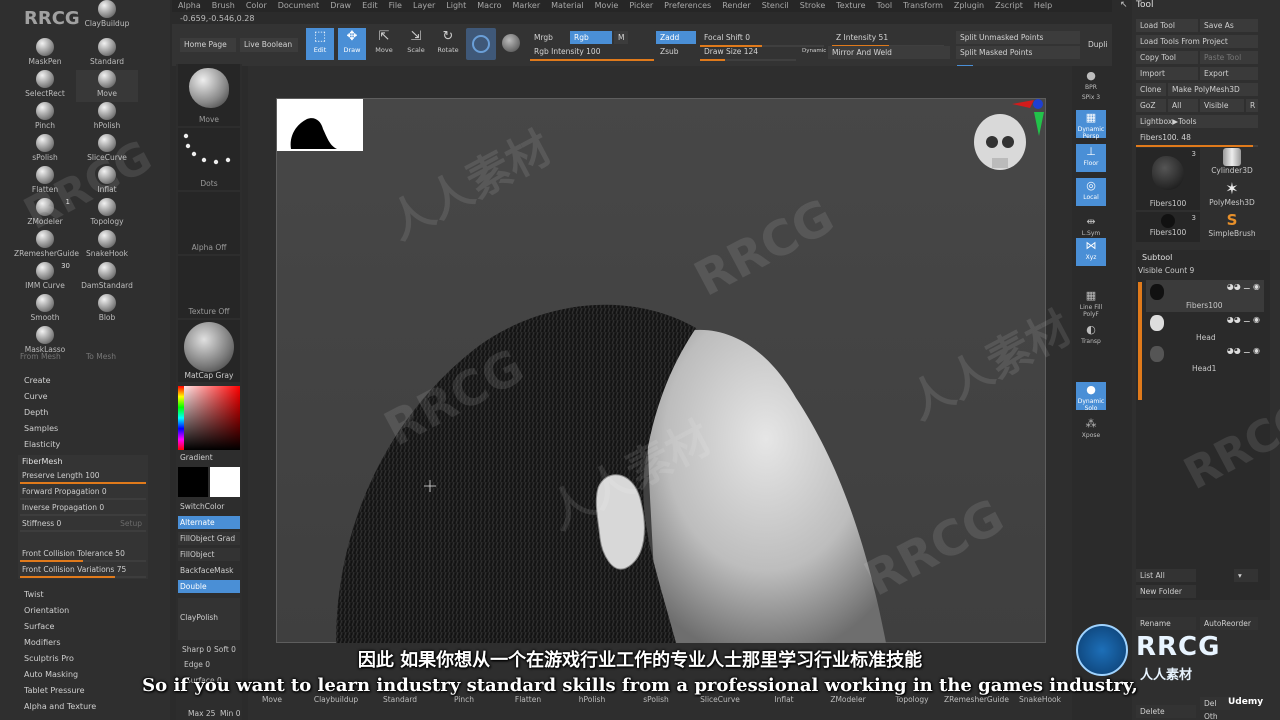 The image size is (1280, 720). I want to click on load-from-project-button: Load Tools From Project, so click(1197, 41).